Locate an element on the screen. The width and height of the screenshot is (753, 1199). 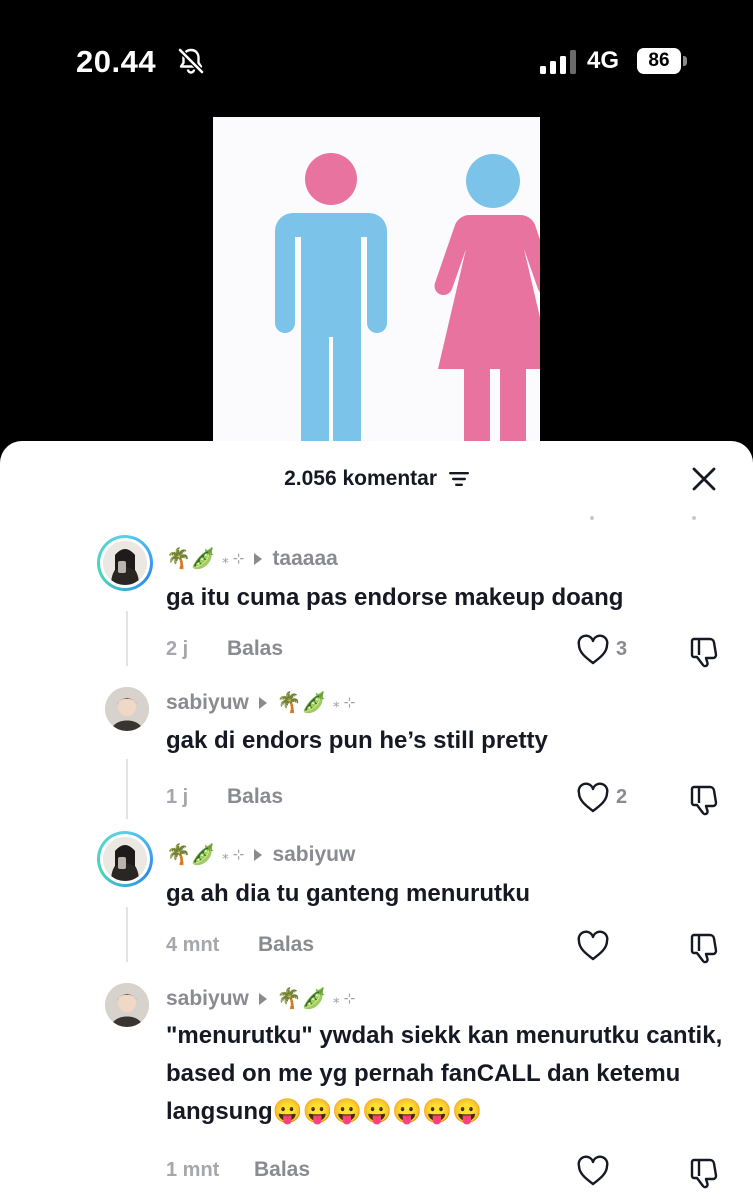
battery-tip is located at coordinates (685, 61).